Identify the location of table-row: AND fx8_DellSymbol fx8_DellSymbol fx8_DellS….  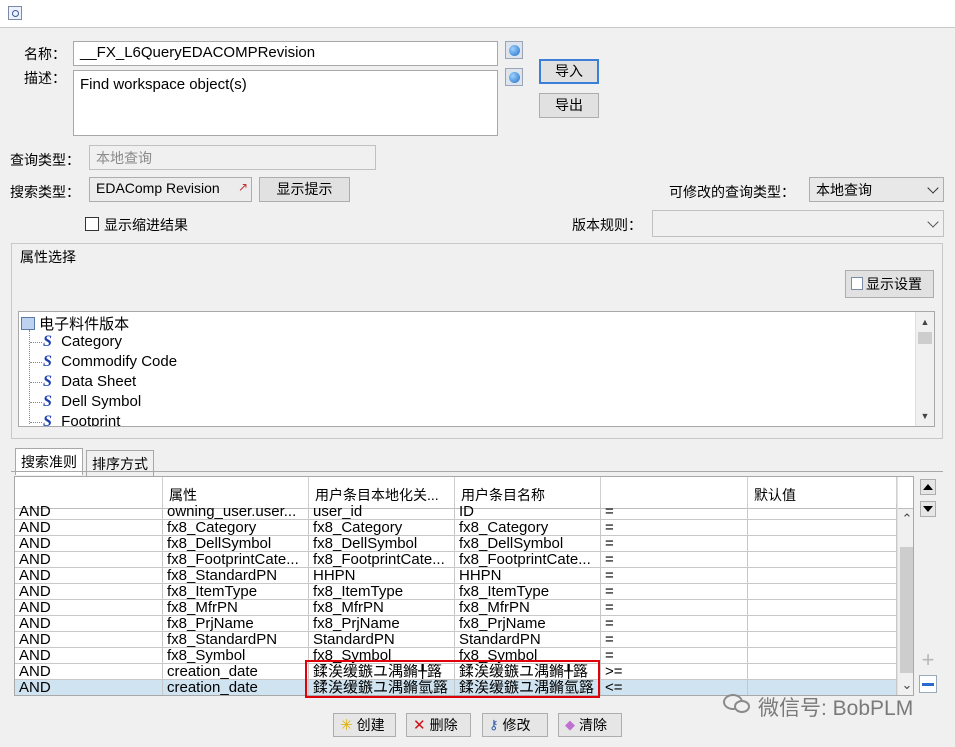
(456, 544).